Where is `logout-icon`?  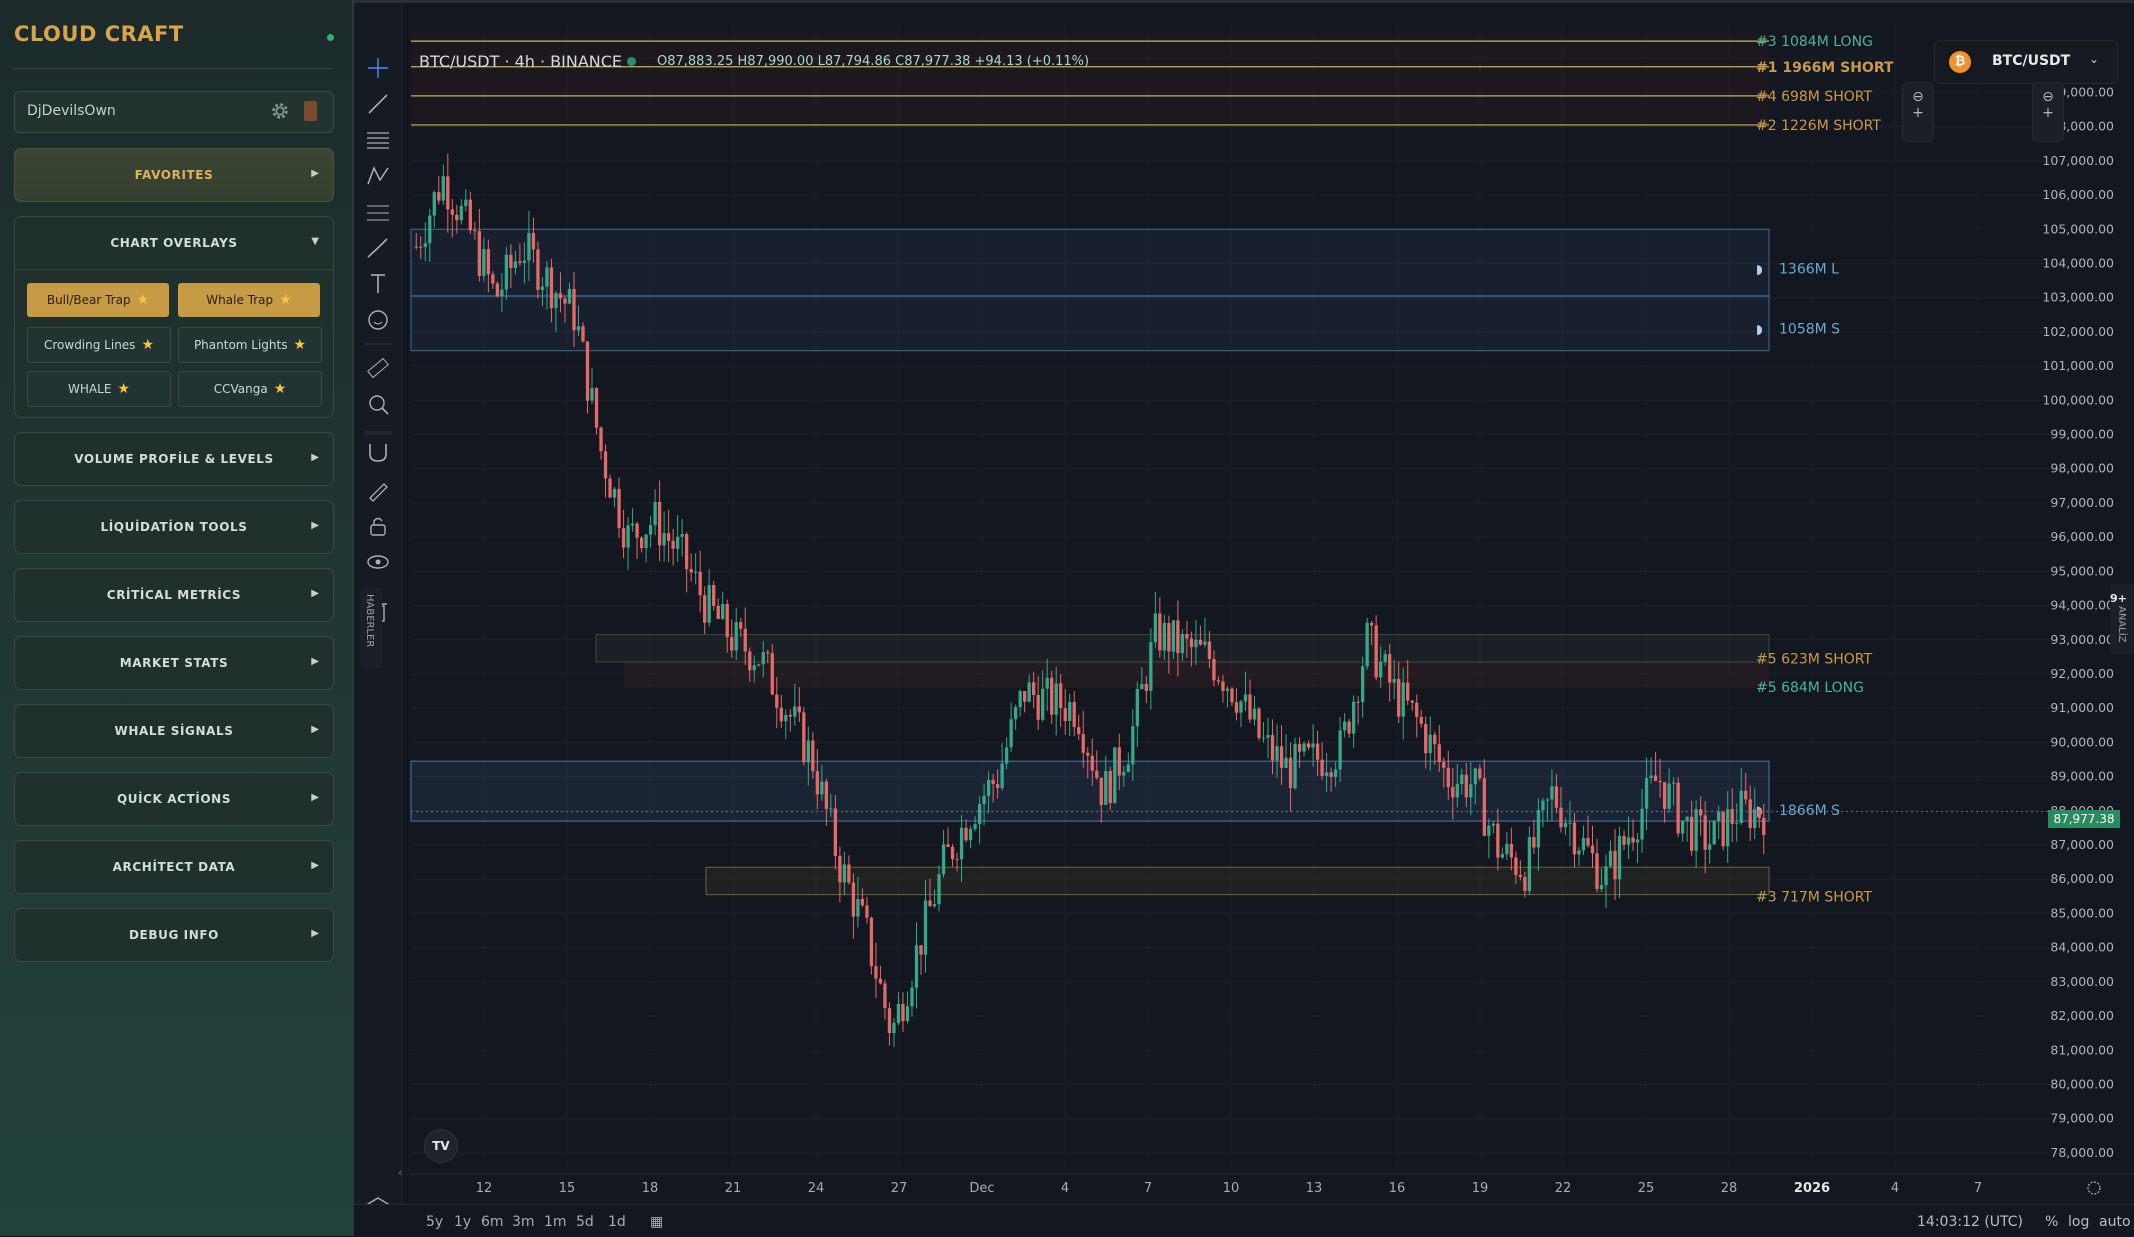 logout-icon is located at coordinates (310, 111).